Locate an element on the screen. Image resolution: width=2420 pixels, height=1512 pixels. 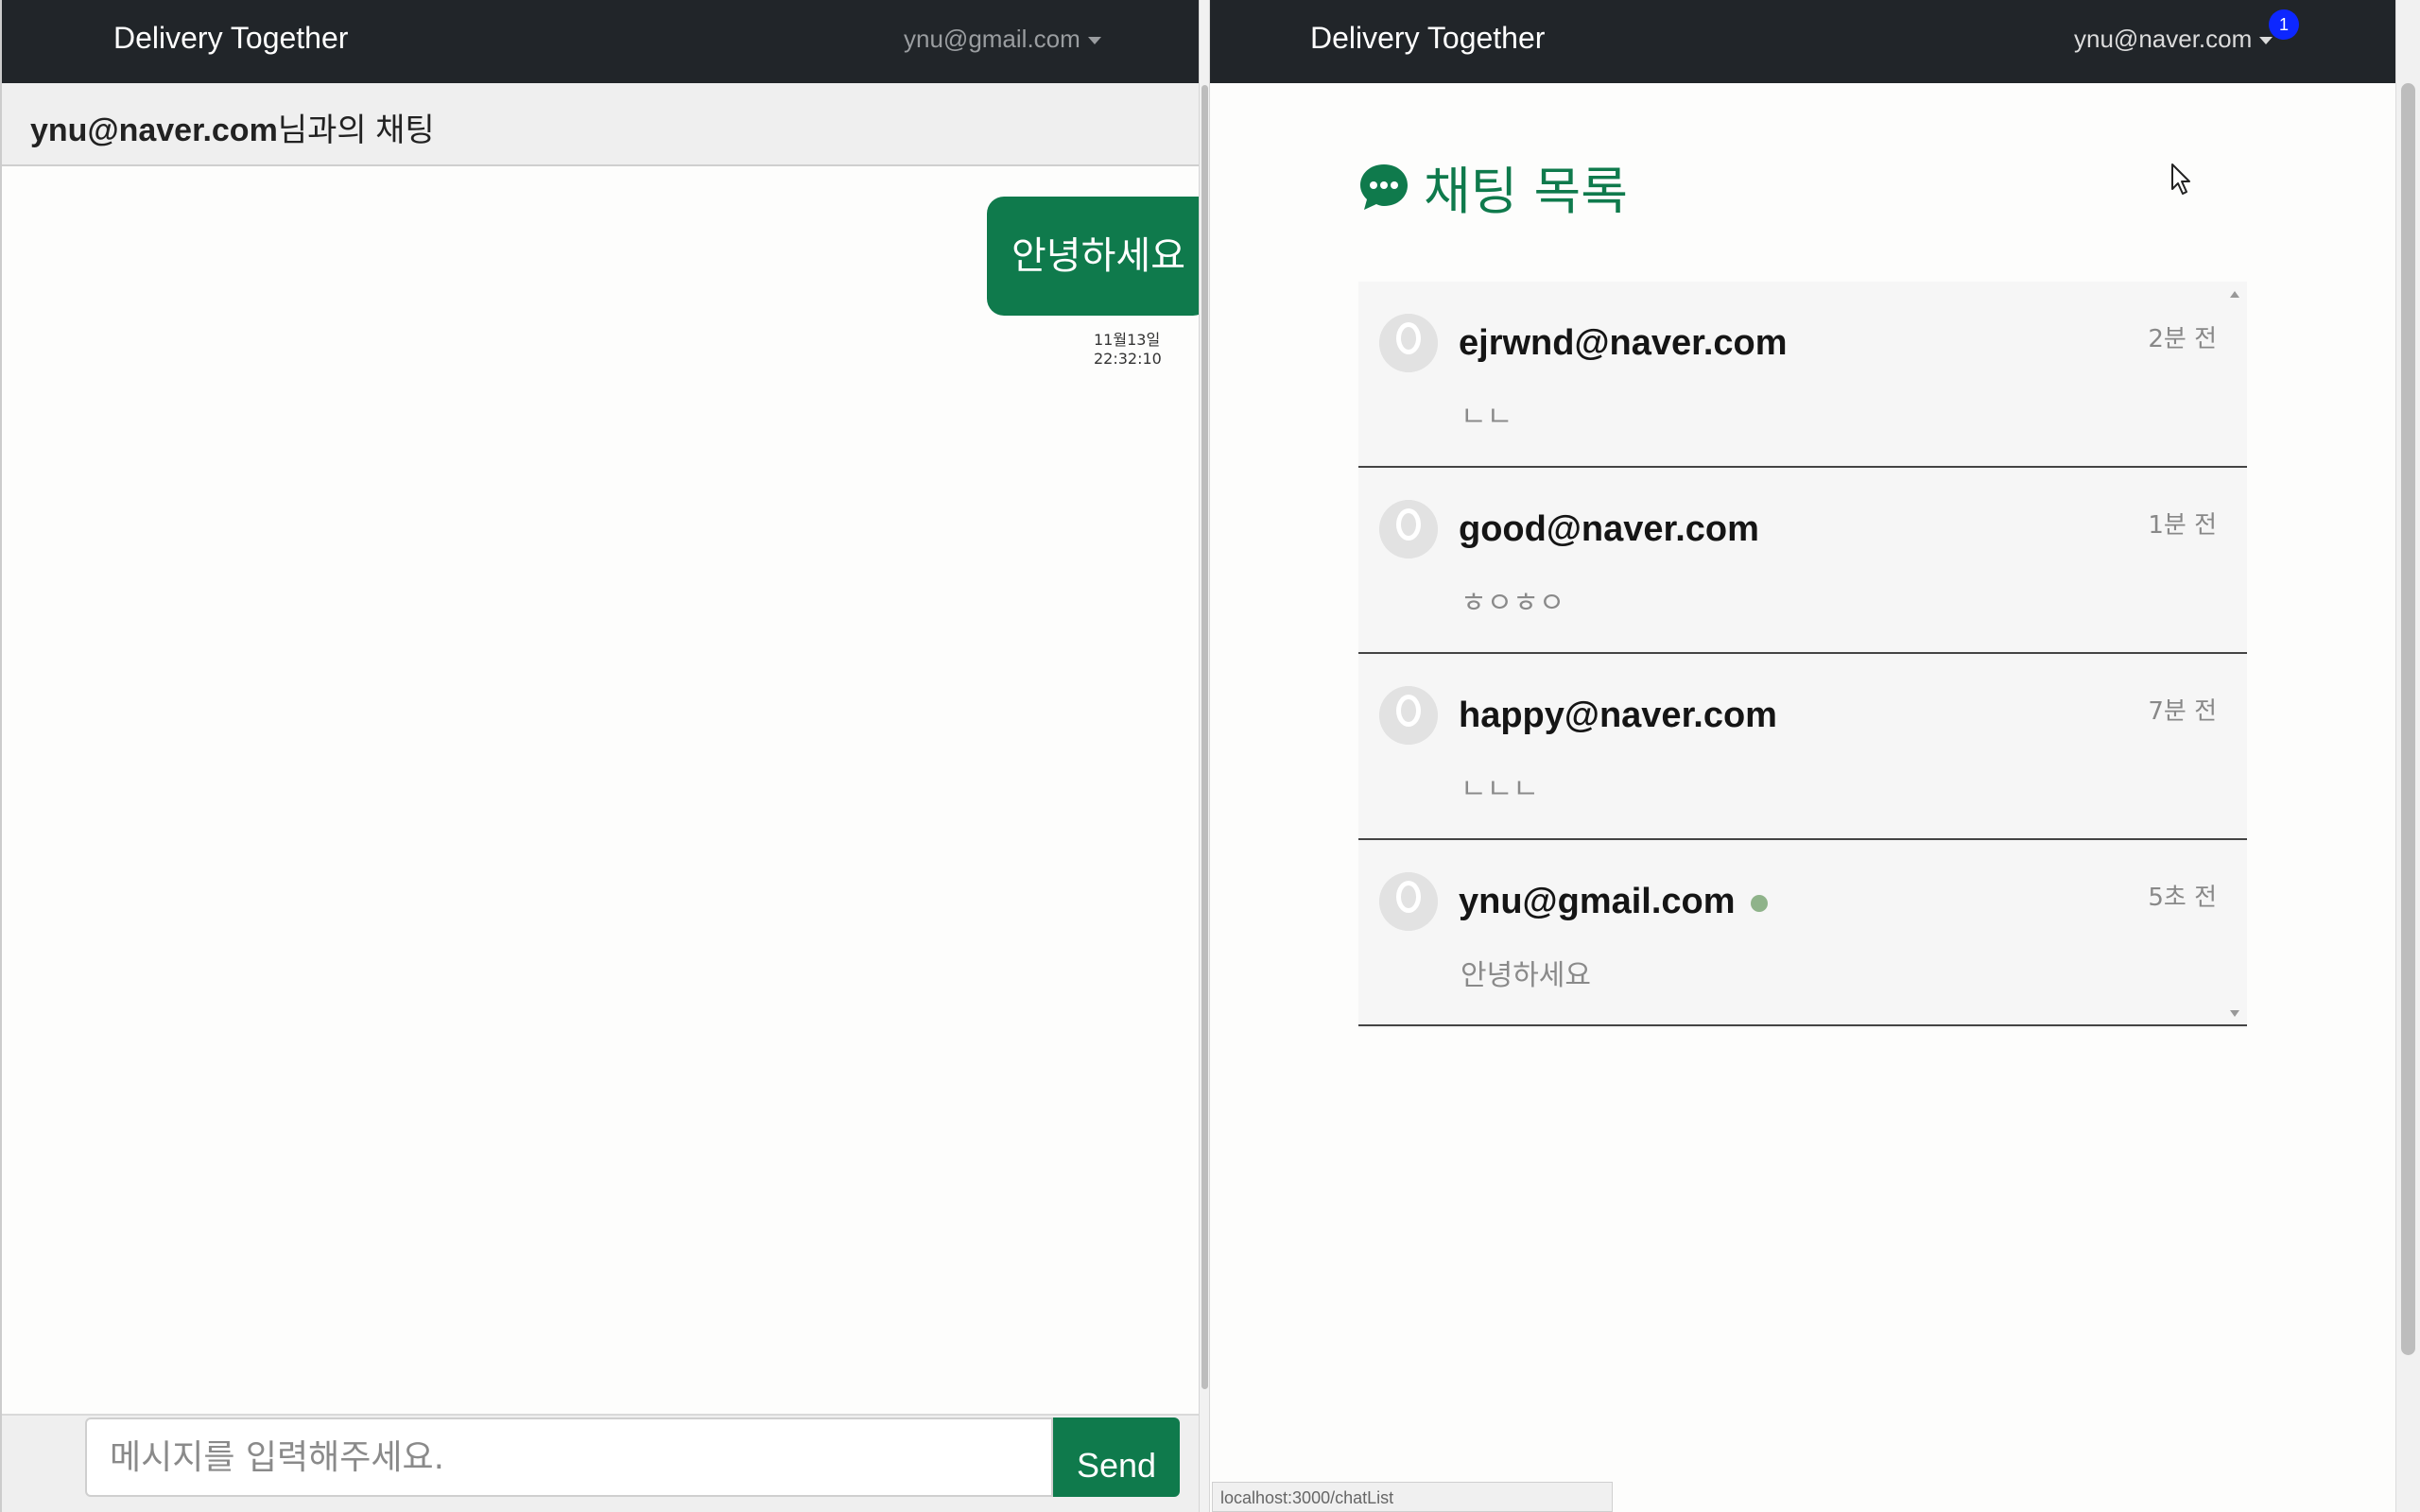
chat-item-email: ynu@gmail.com is located at coordinates (1597, 901).